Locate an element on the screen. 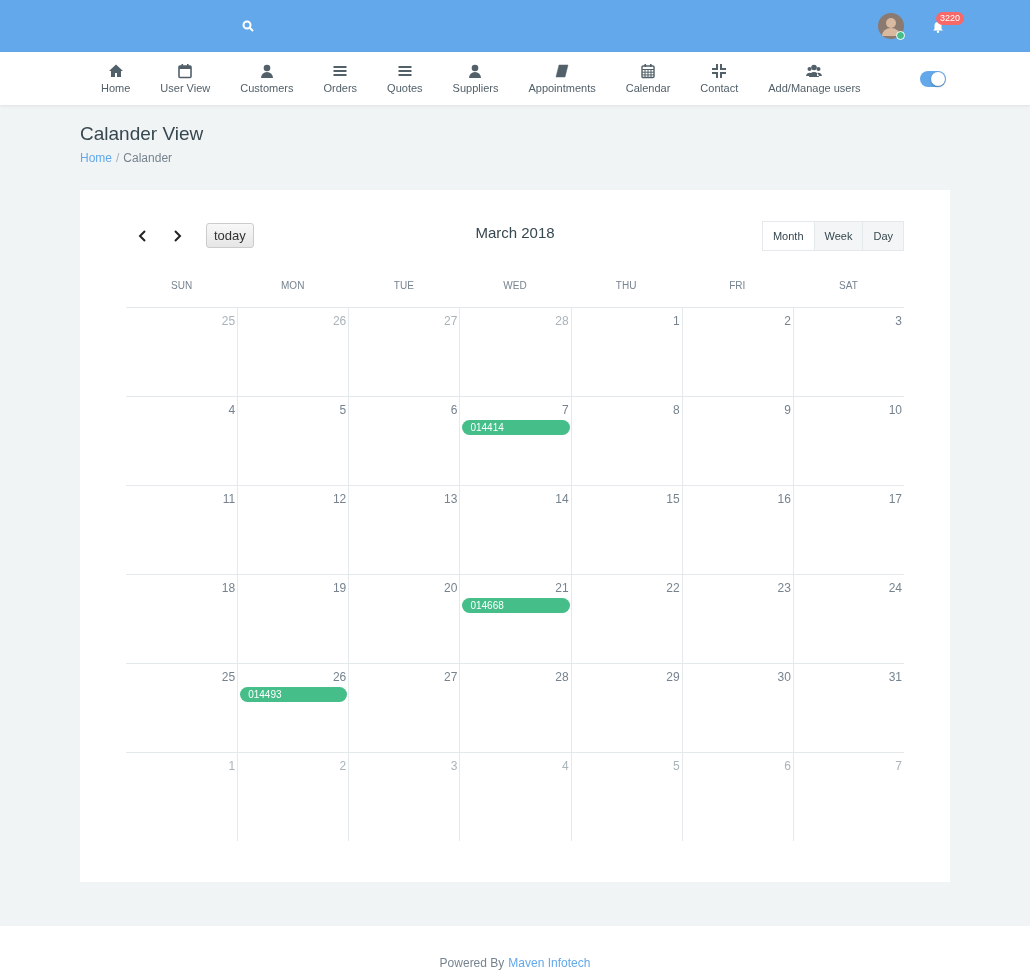 Image resolution: width=1030 pixels, height=979 pixels. nav-item: Home is located at coordinates (116, 78).